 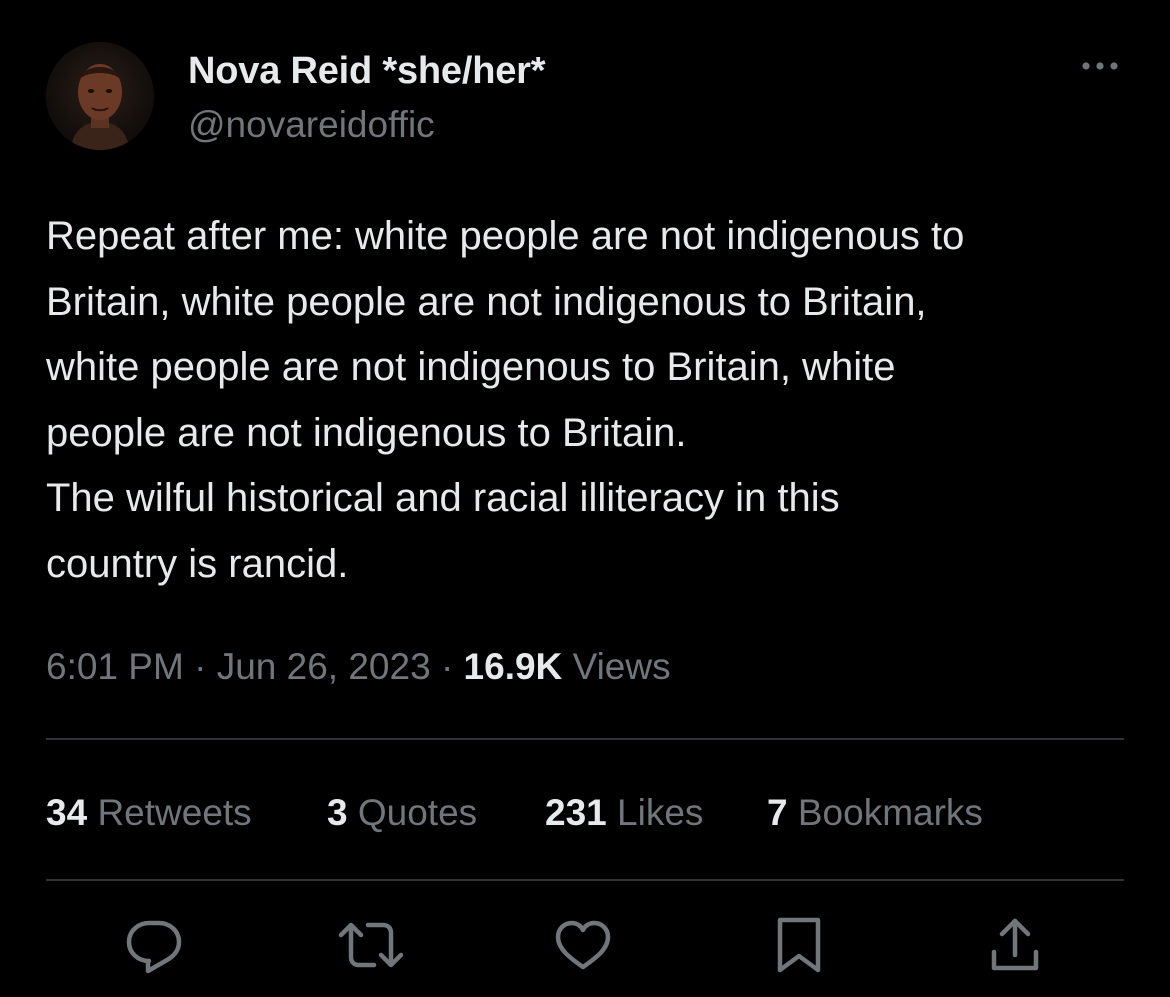 I want to click on tweet-time: 6:01 PM, so click(x=115, y=666).